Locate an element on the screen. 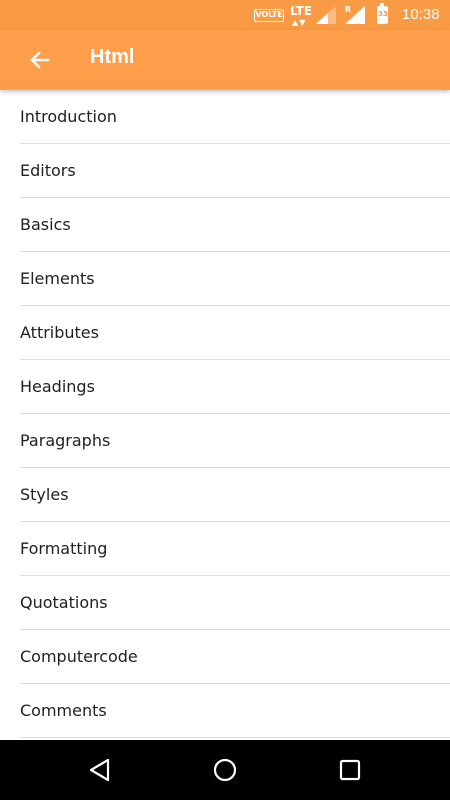 This screenshot has height=800, width=450. nav-recents-button is located at coordinates (350, 770).